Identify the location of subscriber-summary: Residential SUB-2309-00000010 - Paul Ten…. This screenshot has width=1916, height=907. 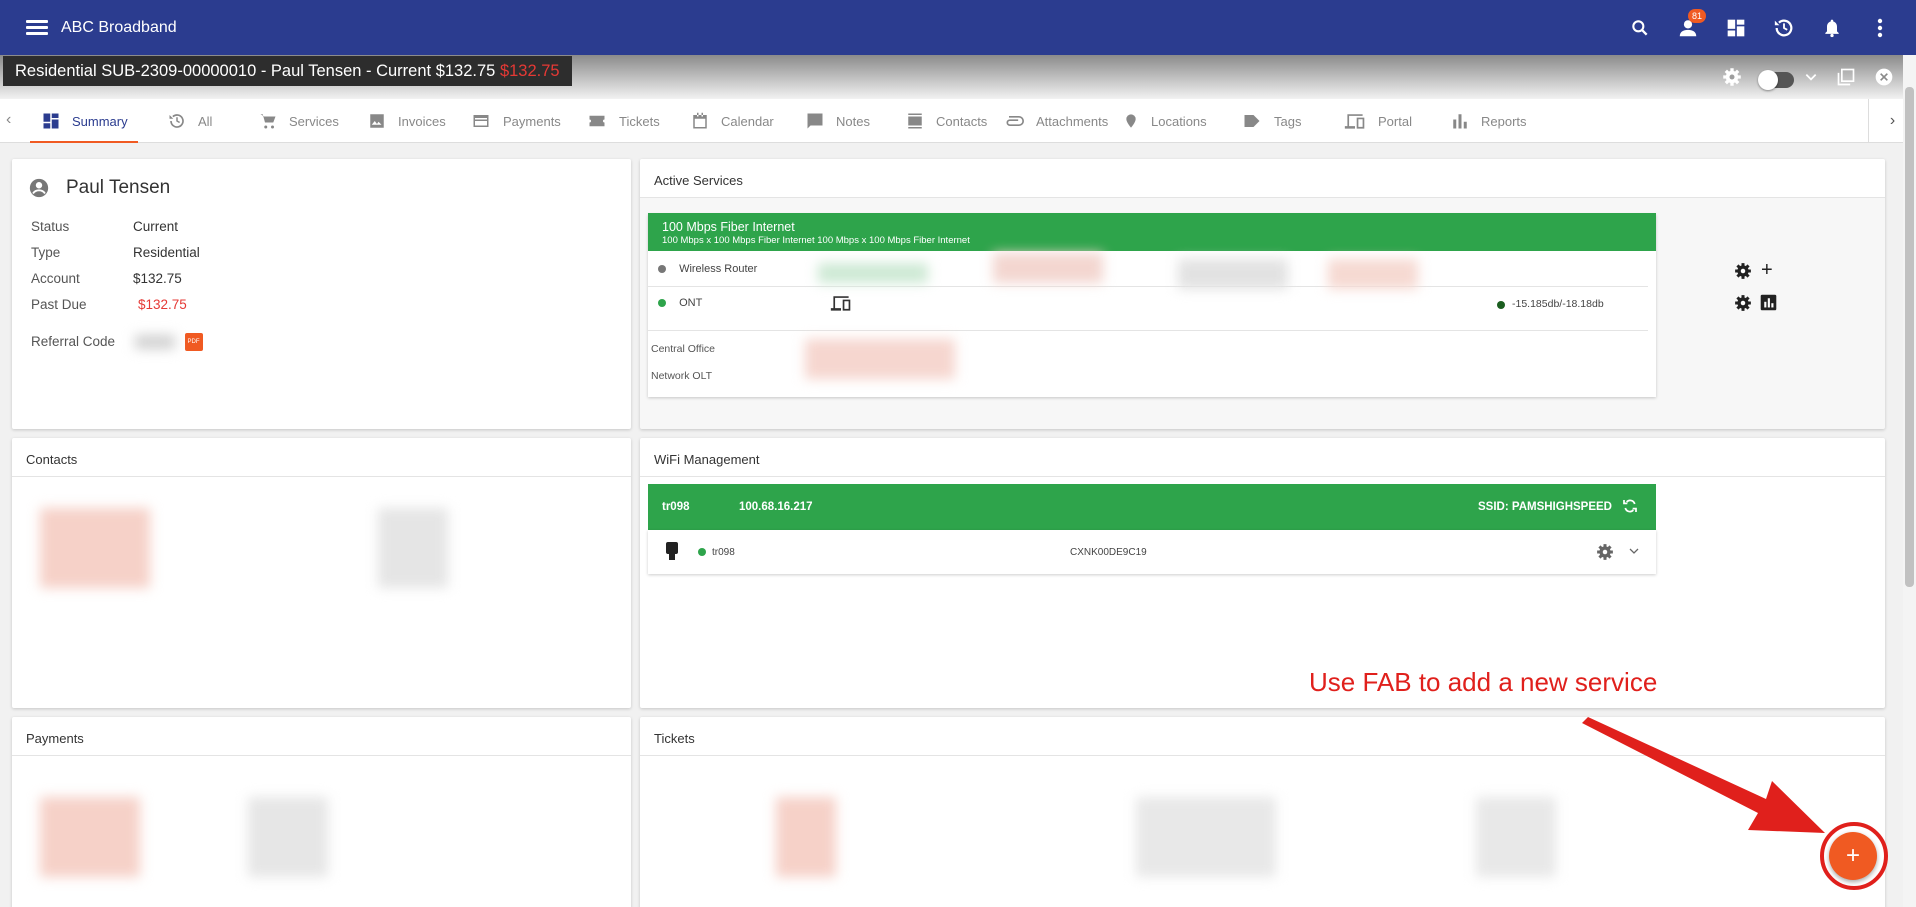
(255, 71).